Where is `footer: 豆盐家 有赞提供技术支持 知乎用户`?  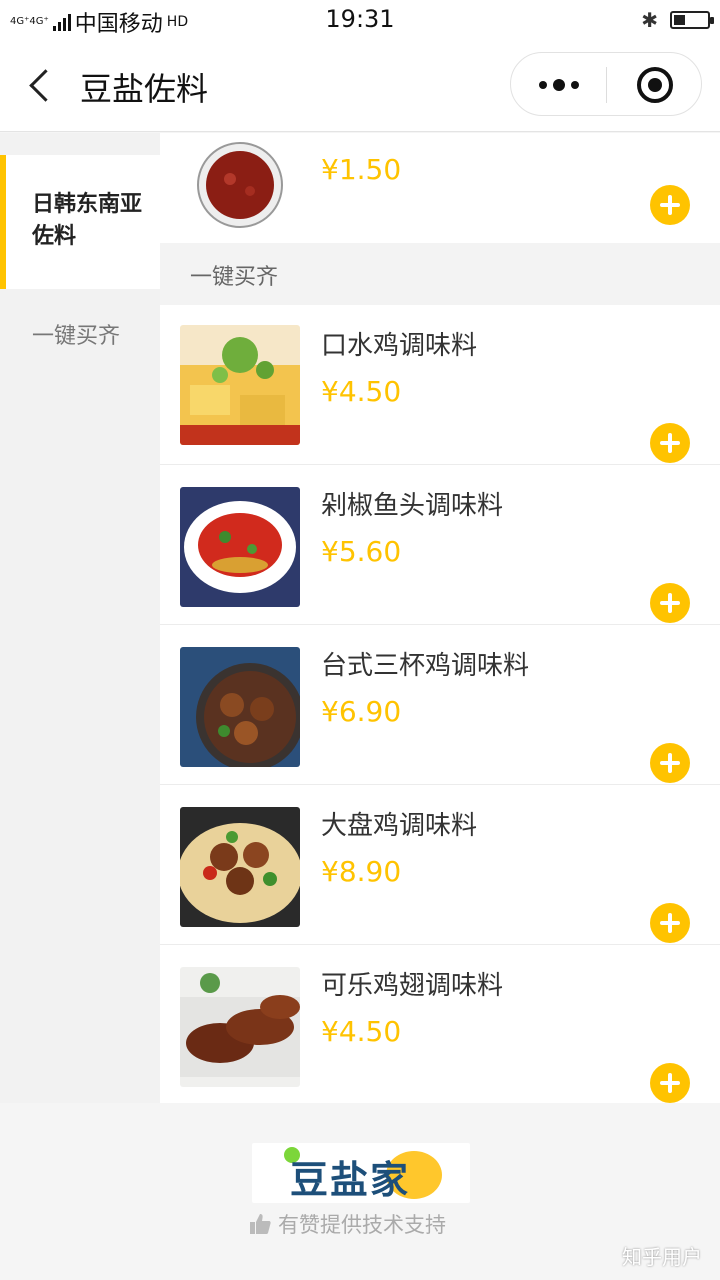
footer: 豆盐家 有赞提供技术支持 知乎用户 is located at coordinates (360, 1191).